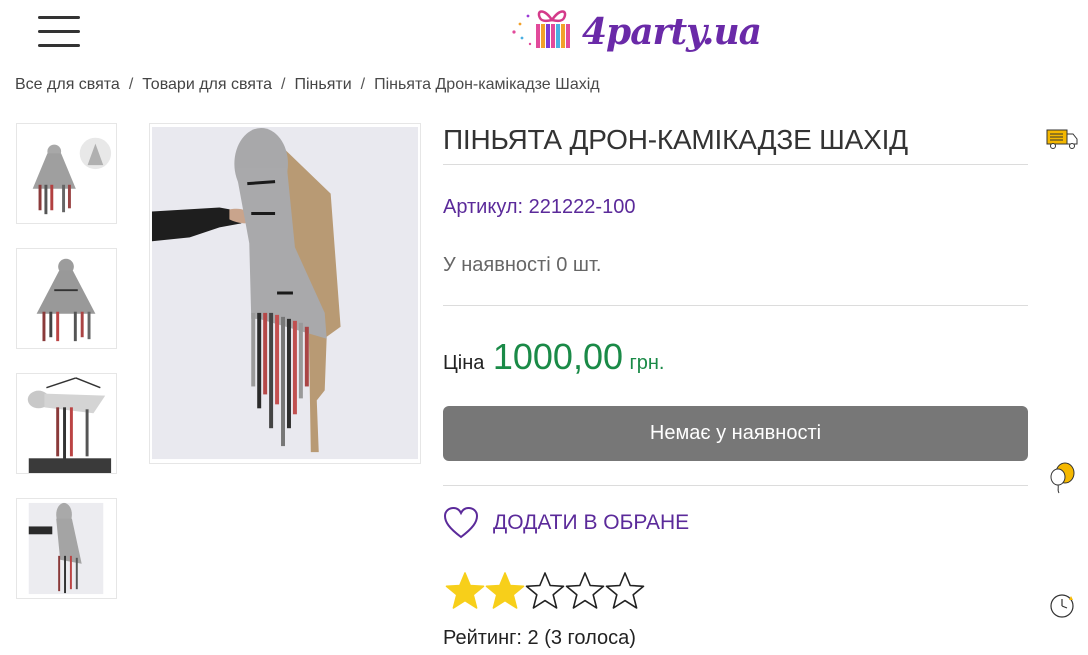 Image resolution: width=1088 pixels, height=655 pixels. What do you see at coordinates (1062, 478) in the screenshot?
I see `balloon-icon` at bounding box center [1062, 478].